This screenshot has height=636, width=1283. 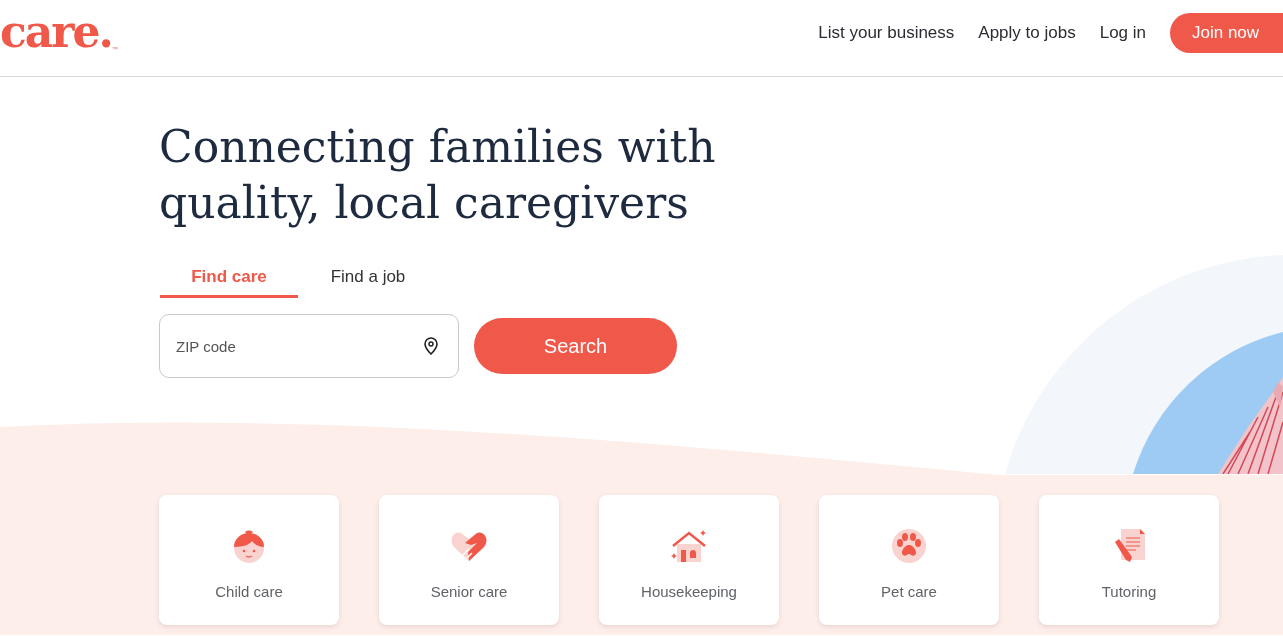 What do you see at coordinates (438, 175) in the screenshot?
I see `hero-heading: Connecting families with quality, local caregivers` at bounding box center [438, 175].